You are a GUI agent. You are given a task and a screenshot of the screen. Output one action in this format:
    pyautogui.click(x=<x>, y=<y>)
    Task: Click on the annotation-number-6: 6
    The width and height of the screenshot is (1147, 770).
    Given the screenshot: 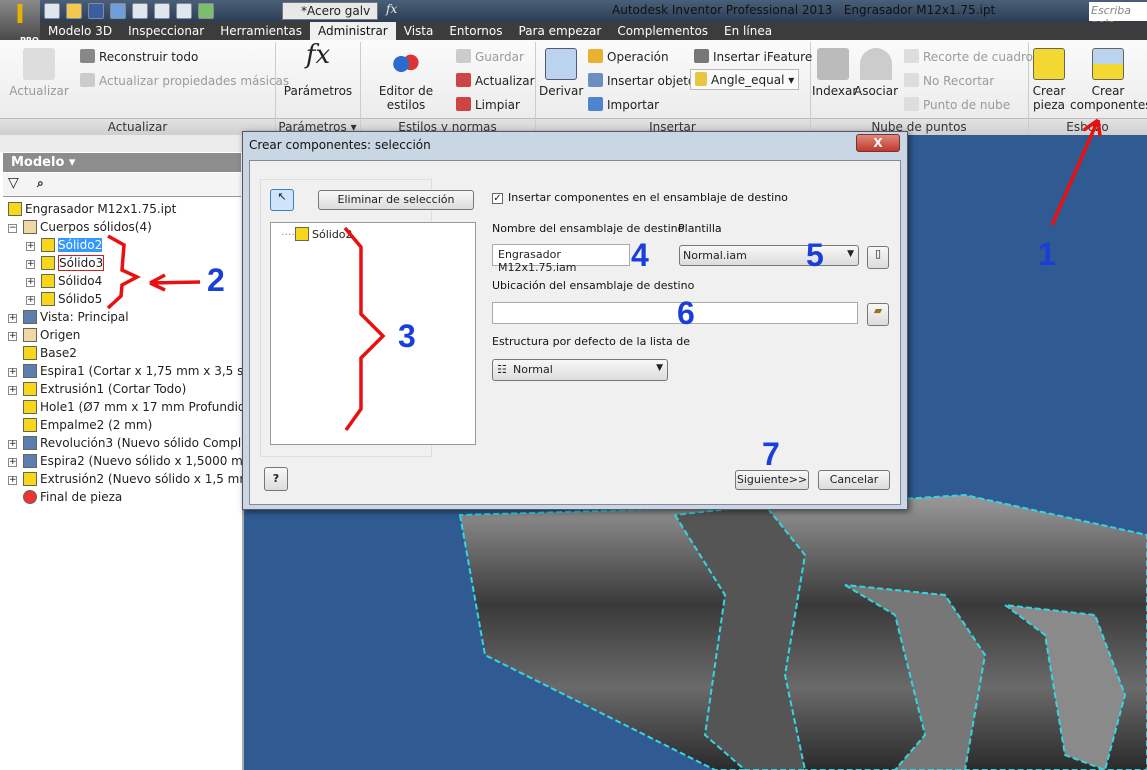 What is the action you would take?
    pyautogui.click(x=686, y=313)
    